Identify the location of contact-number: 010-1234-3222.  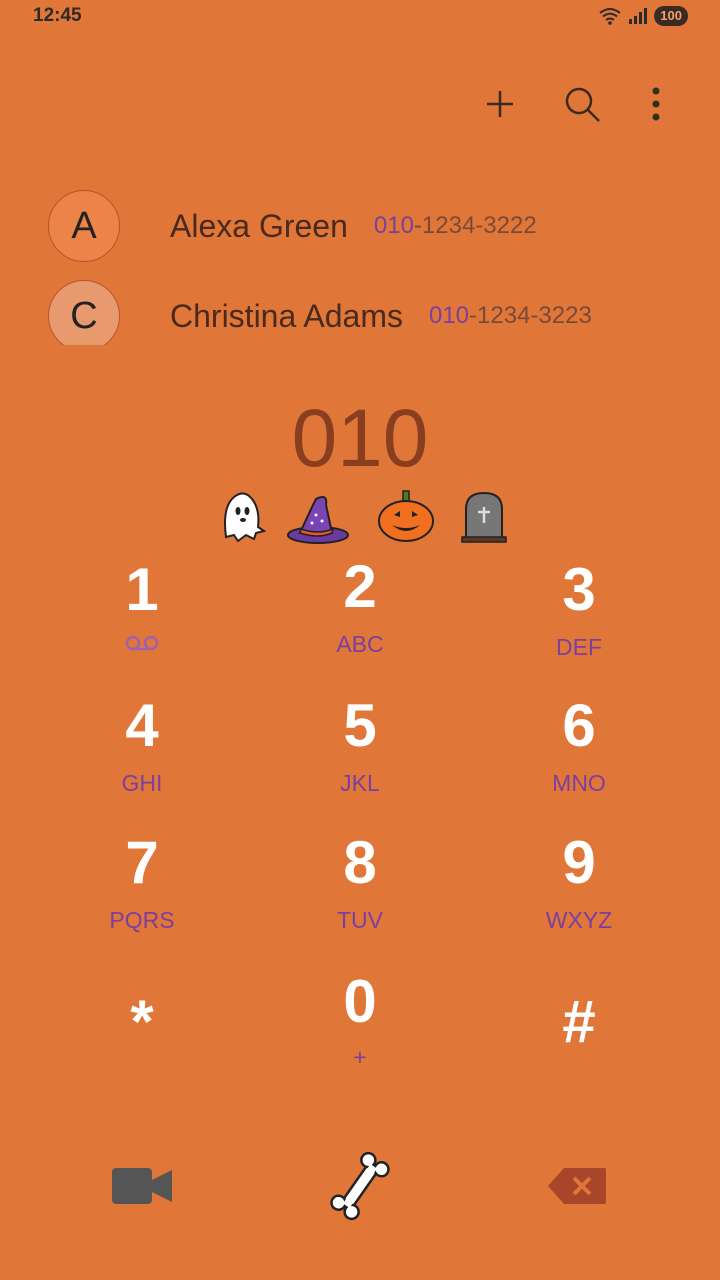
(455, 226).